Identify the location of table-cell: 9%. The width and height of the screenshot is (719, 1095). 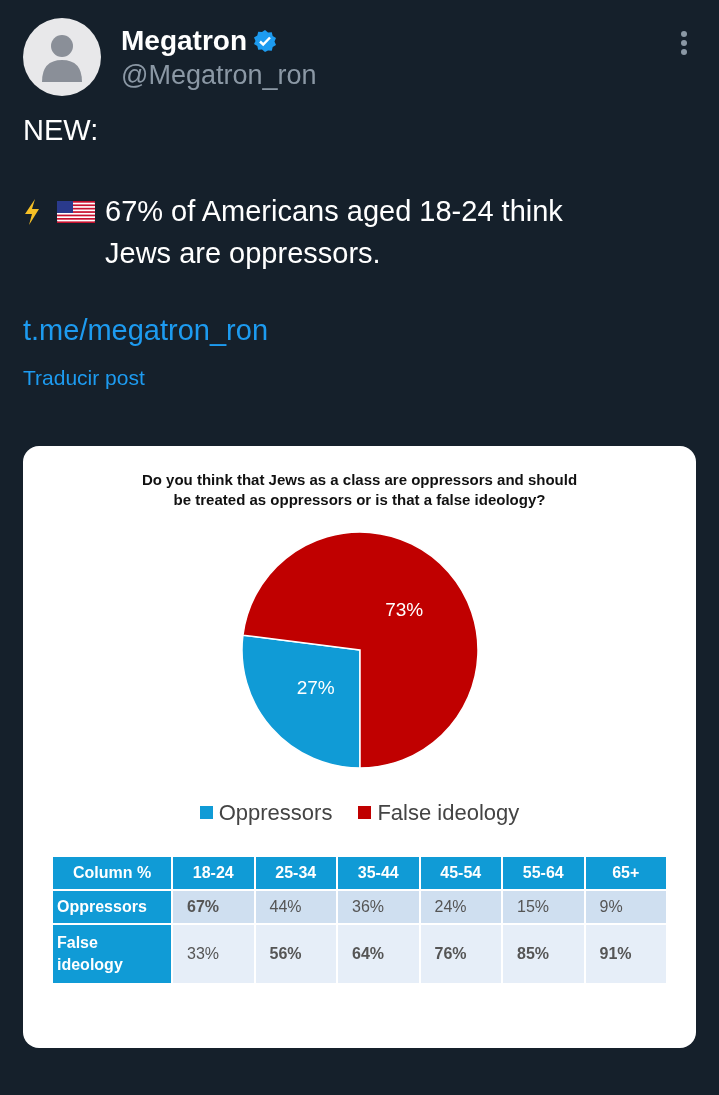
(625, 906).